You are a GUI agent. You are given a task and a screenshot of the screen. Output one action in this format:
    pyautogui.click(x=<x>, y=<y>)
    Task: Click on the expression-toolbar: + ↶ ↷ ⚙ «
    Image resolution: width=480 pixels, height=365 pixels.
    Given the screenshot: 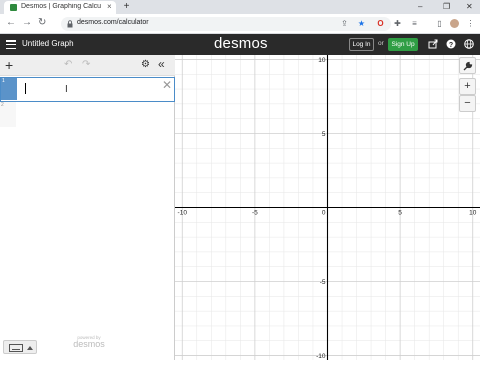 What is the action you would take?
    pyautogui.click(x=87, y=65)
    